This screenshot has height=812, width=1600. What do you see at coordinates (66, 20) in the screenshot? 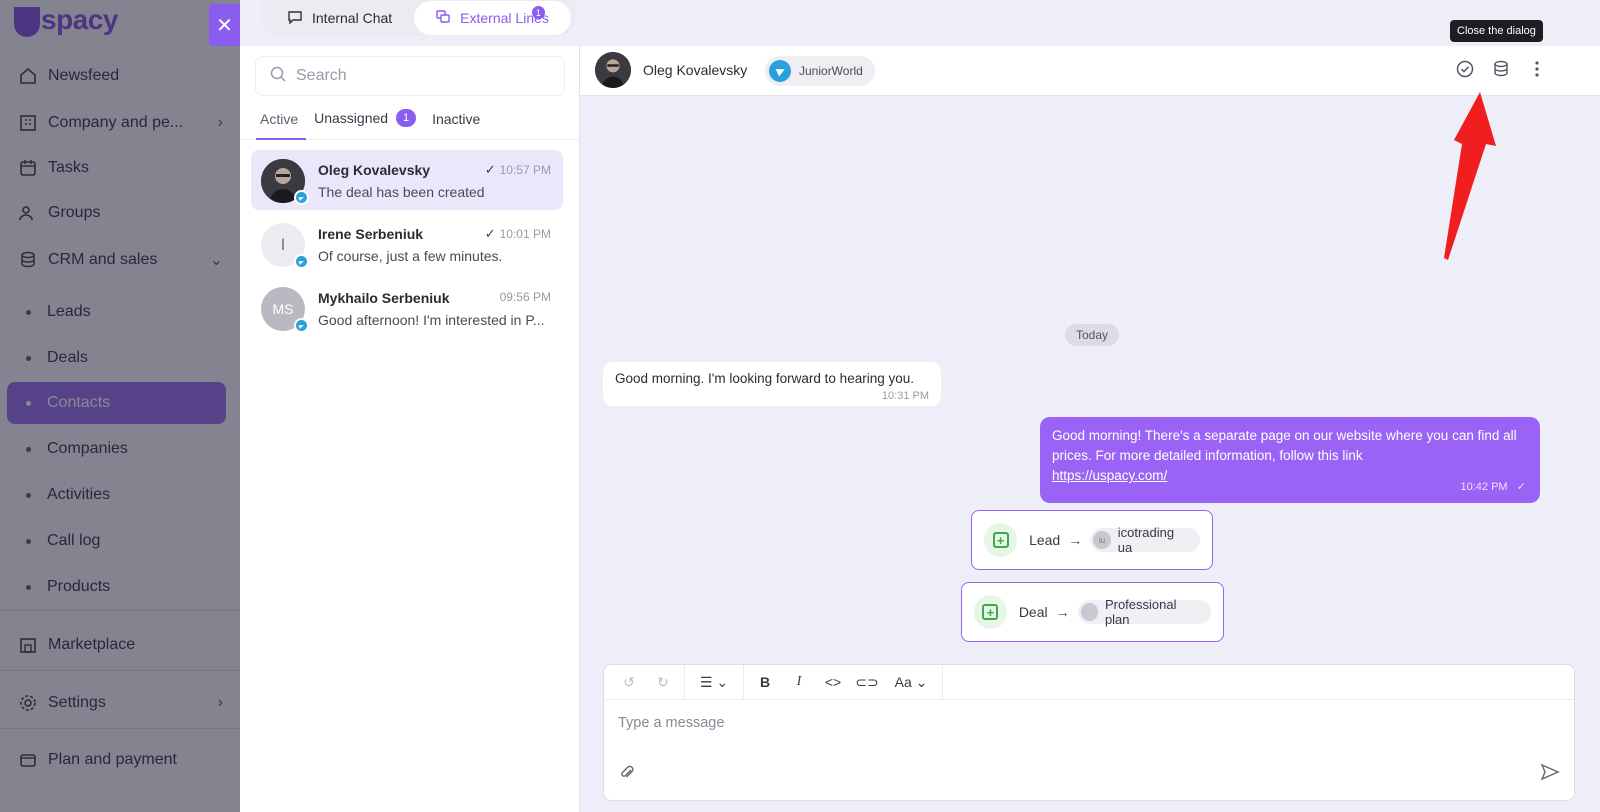
I see `uspacy-logo: spacy` at bounding box center [66, 20].